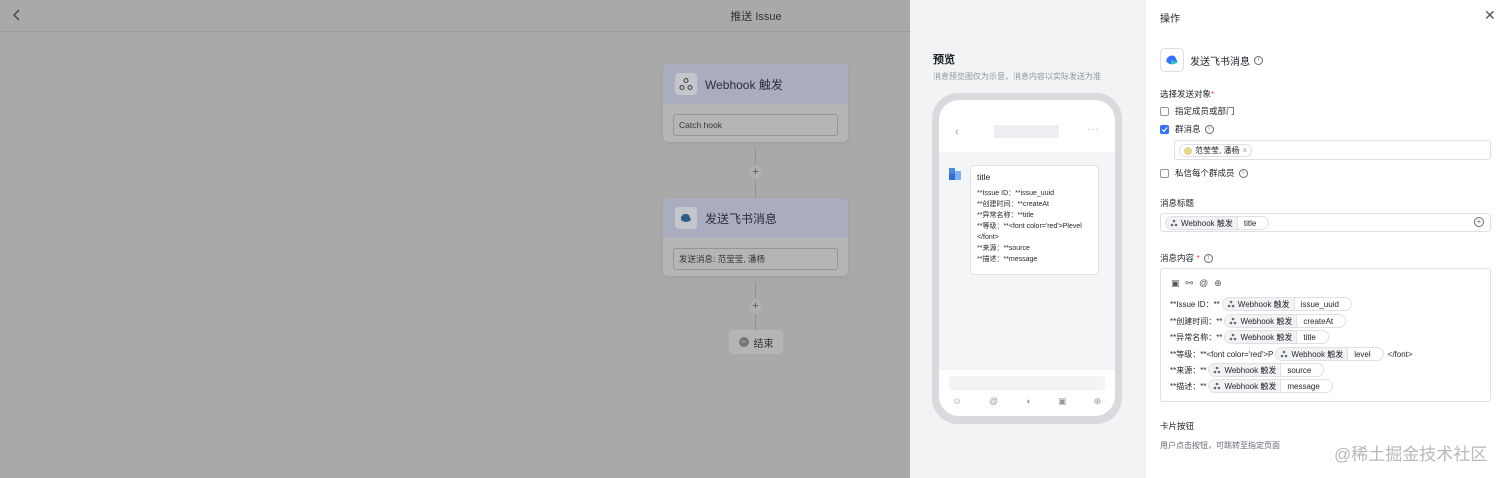  What do you see at coordinates (1479, 222) in the screenshot?
I see `add-variable-icon: +` at bounding box center [1479, 222].